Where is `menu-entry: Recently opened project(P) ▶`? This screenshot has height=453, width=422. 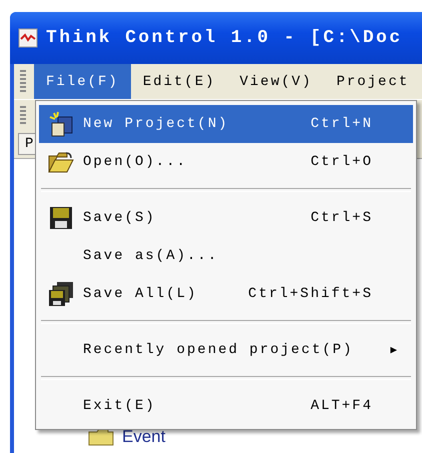 menu-entry: Recently opened project(P) ▶ is located at coordinates (226, 350).